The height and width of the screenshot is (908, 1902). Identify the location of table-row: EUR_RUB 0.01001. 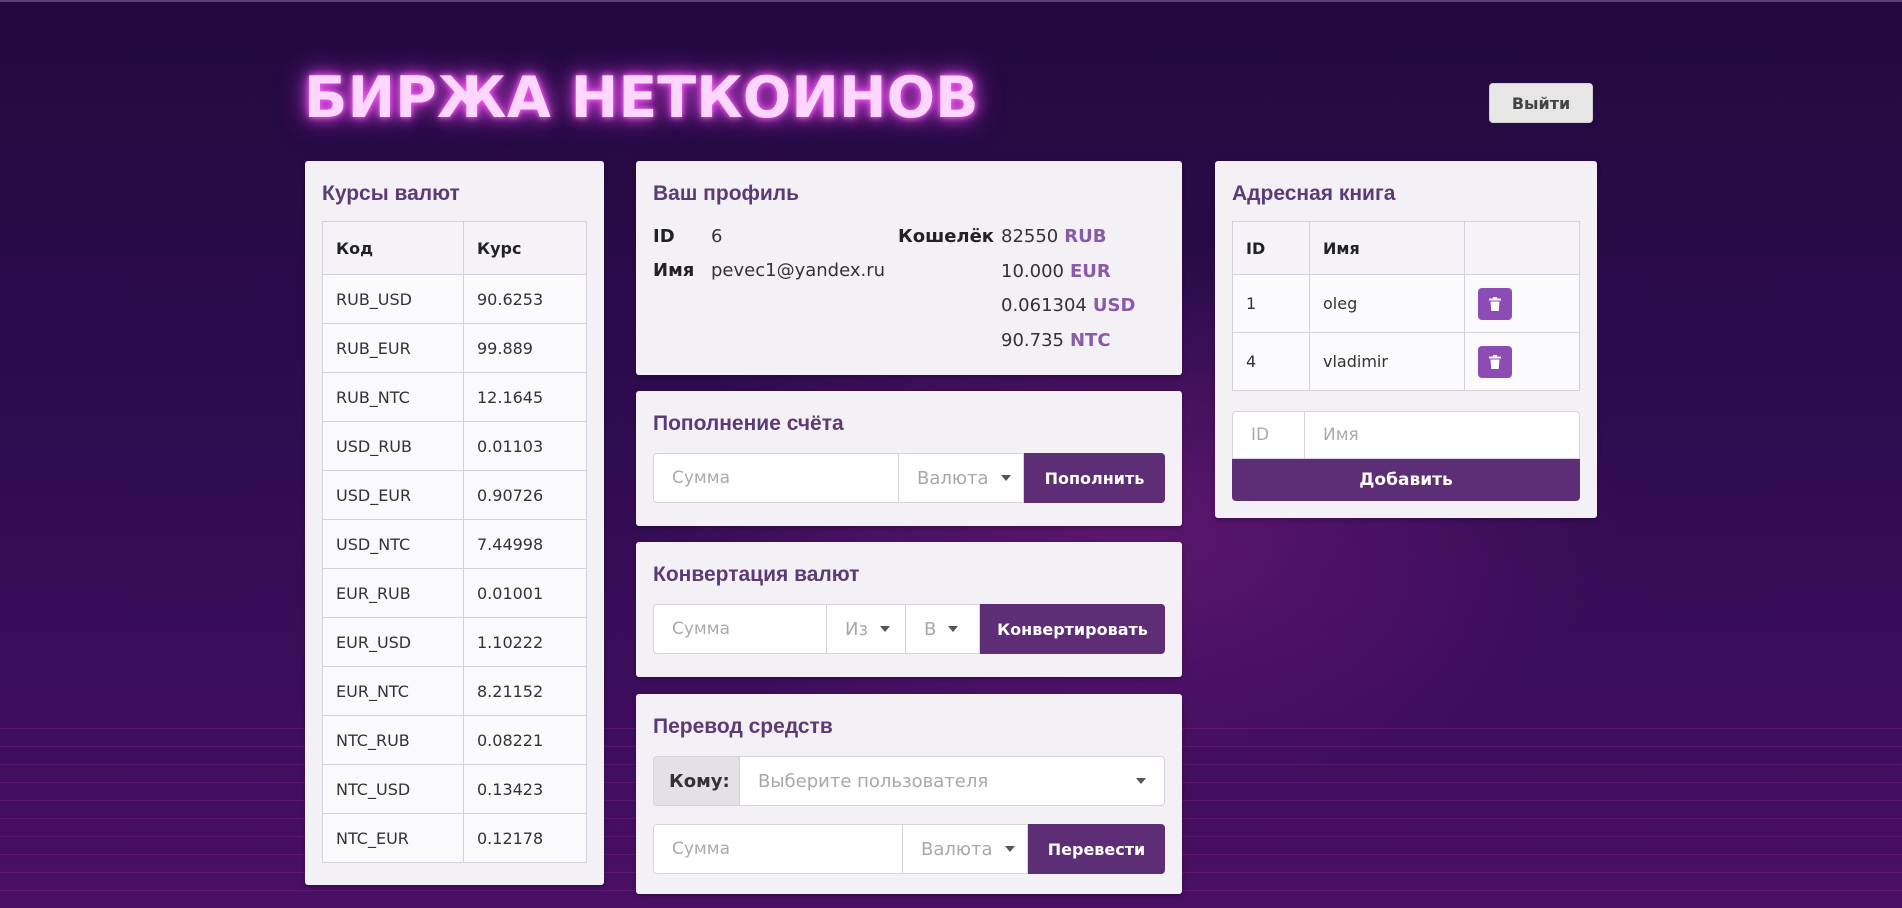
(454, 593).